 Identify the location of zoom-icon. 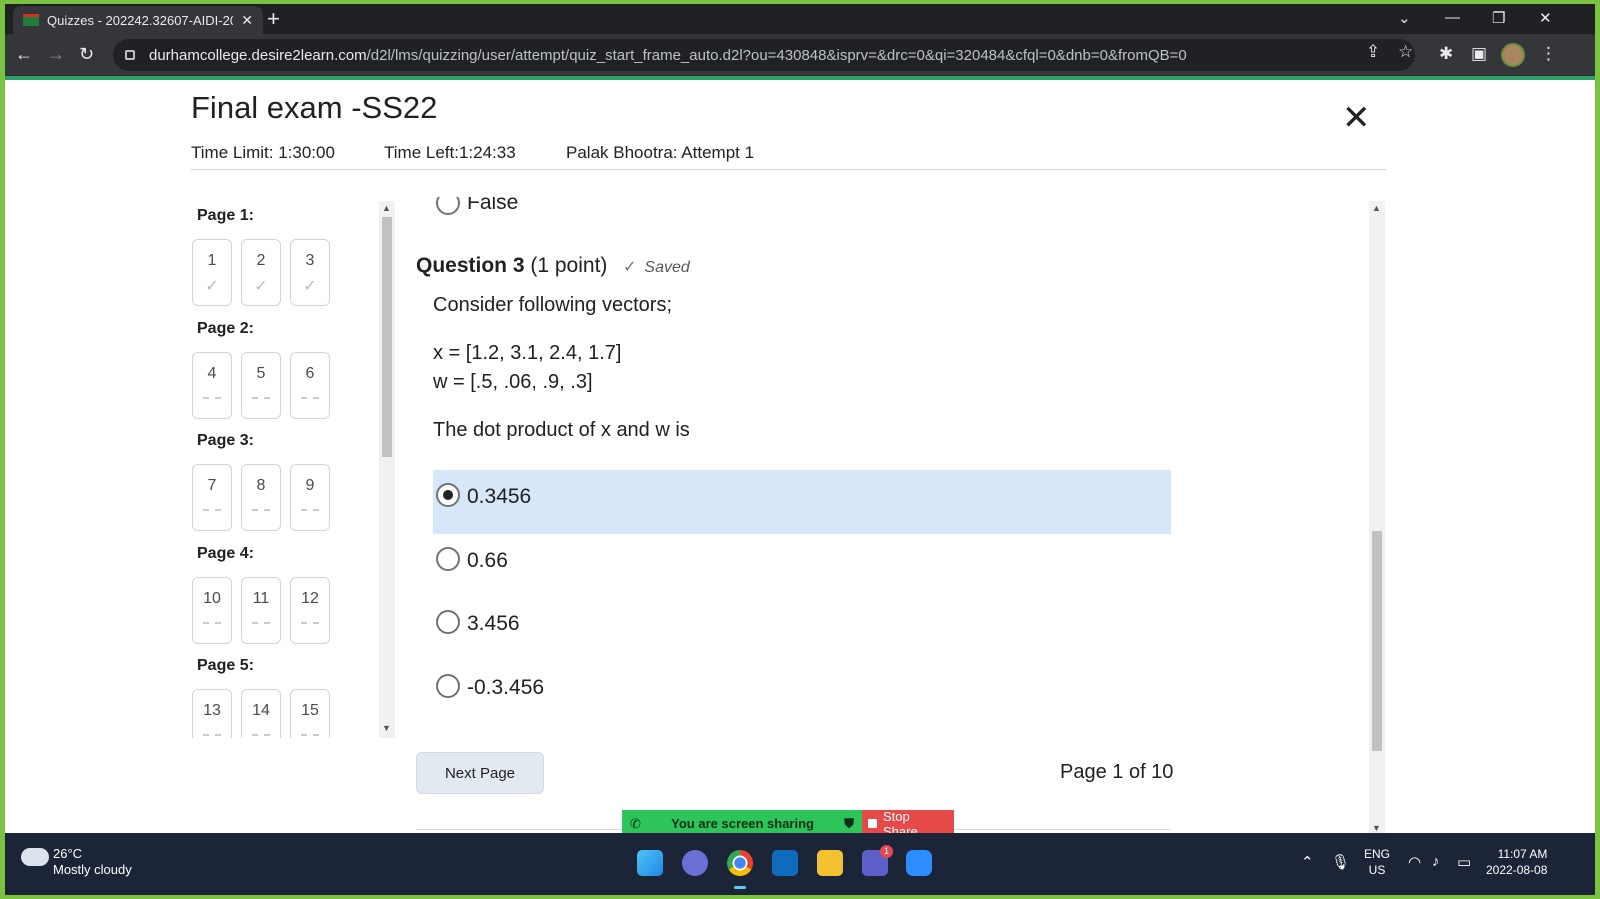
(919, 863).